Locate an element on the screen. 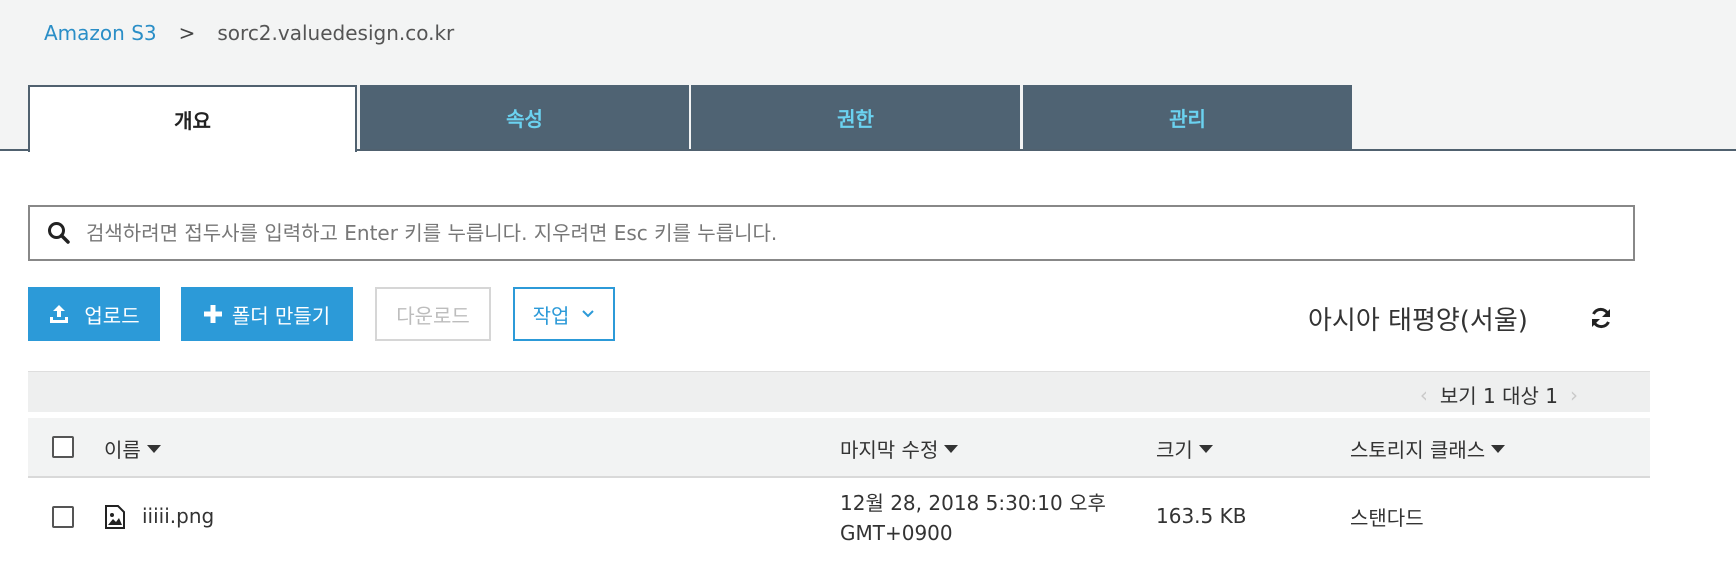 The width and height of the screenshot is (1736, 570). column-header-last-modified: 마지막 수정 is located at coordinates (899, 448).